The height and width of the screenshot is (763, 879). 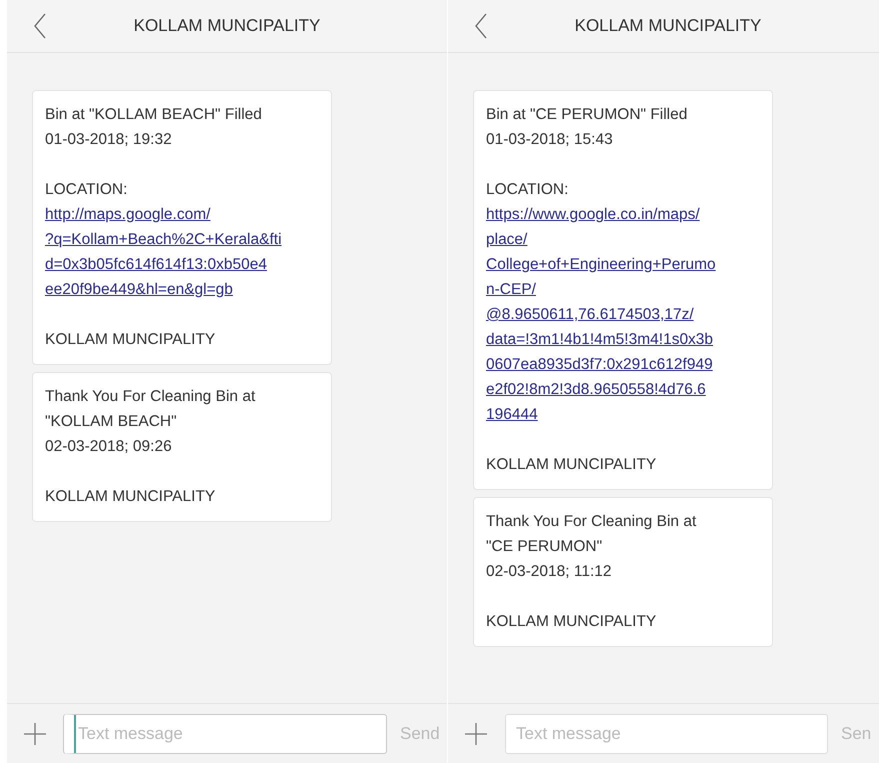 What do you see at coordinates (154, 127) in the screenshot?
I see `message-text: Bin at "KOLLAM BEACH" Filled 01-03-2018; 19:32` at bounding box center [154, 127].